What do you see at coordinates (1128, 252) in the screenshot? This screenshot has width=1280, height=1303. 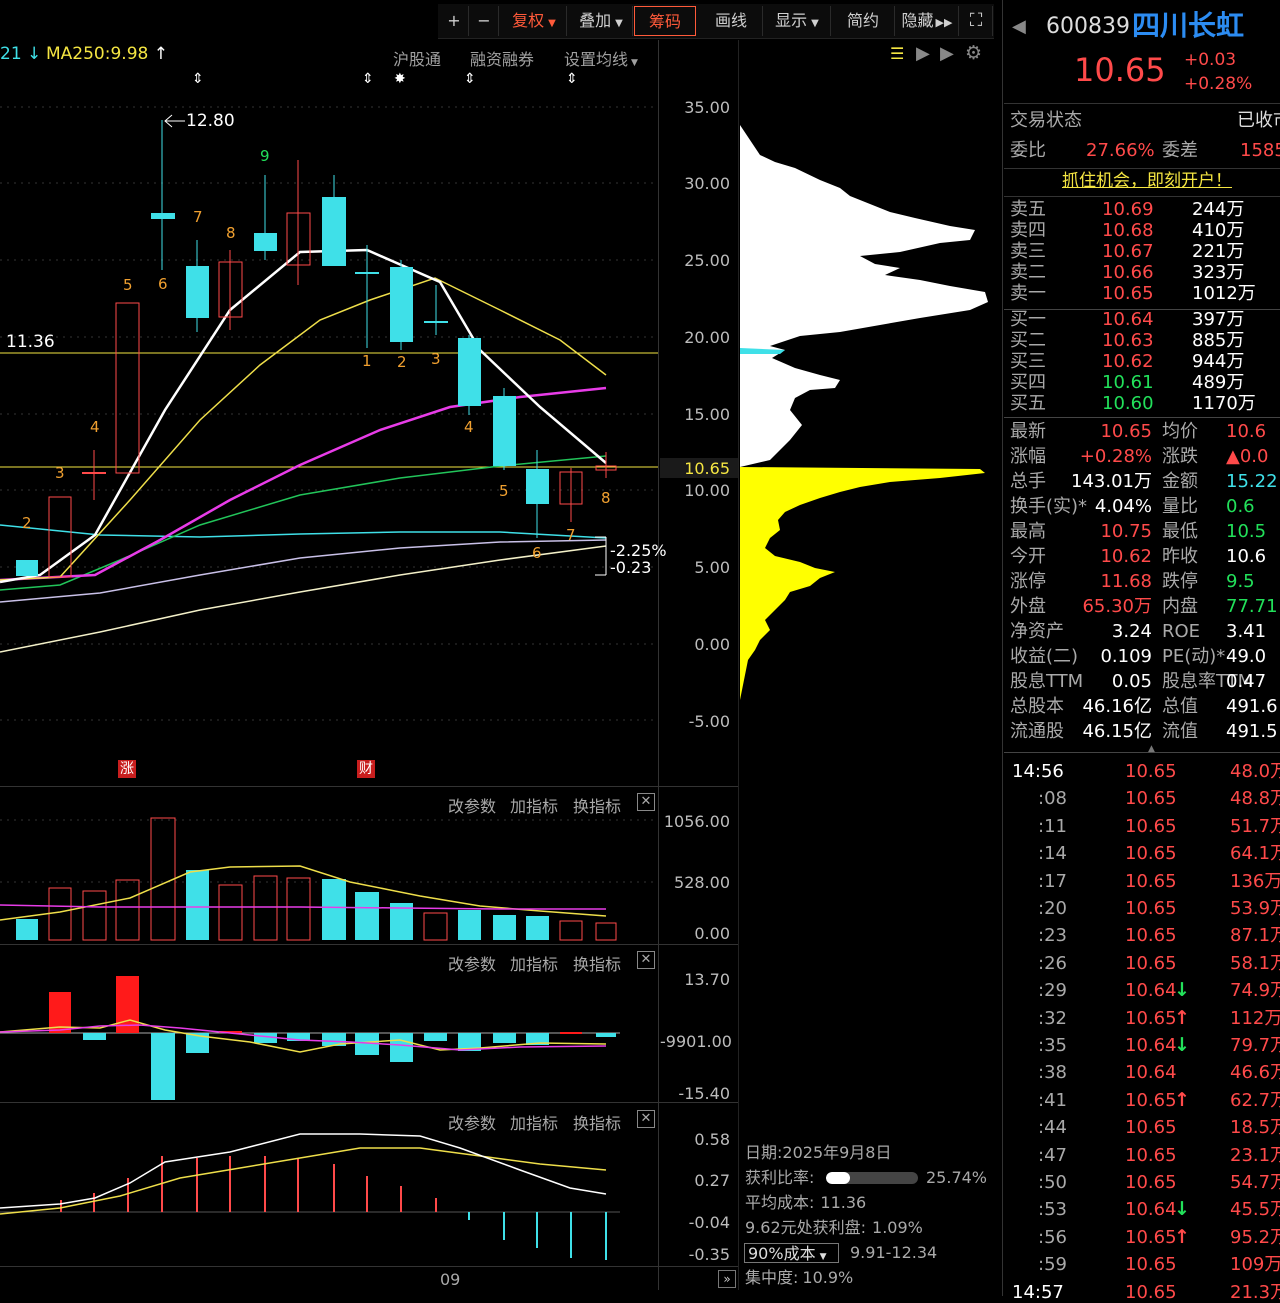 I see `ask-price: 10.67` at bounding box center [1128, 252].